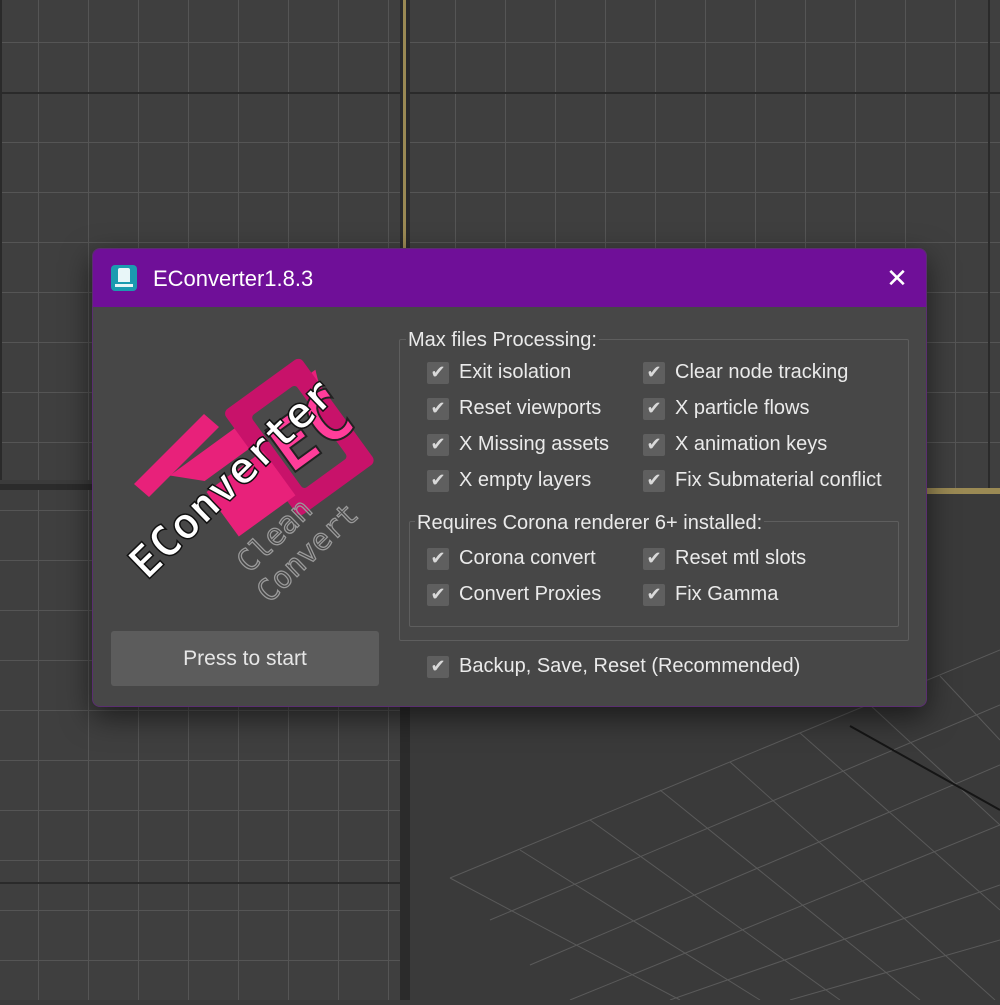  I want to click on max-files-group-title: Max files Processing:, so click(502, 340).